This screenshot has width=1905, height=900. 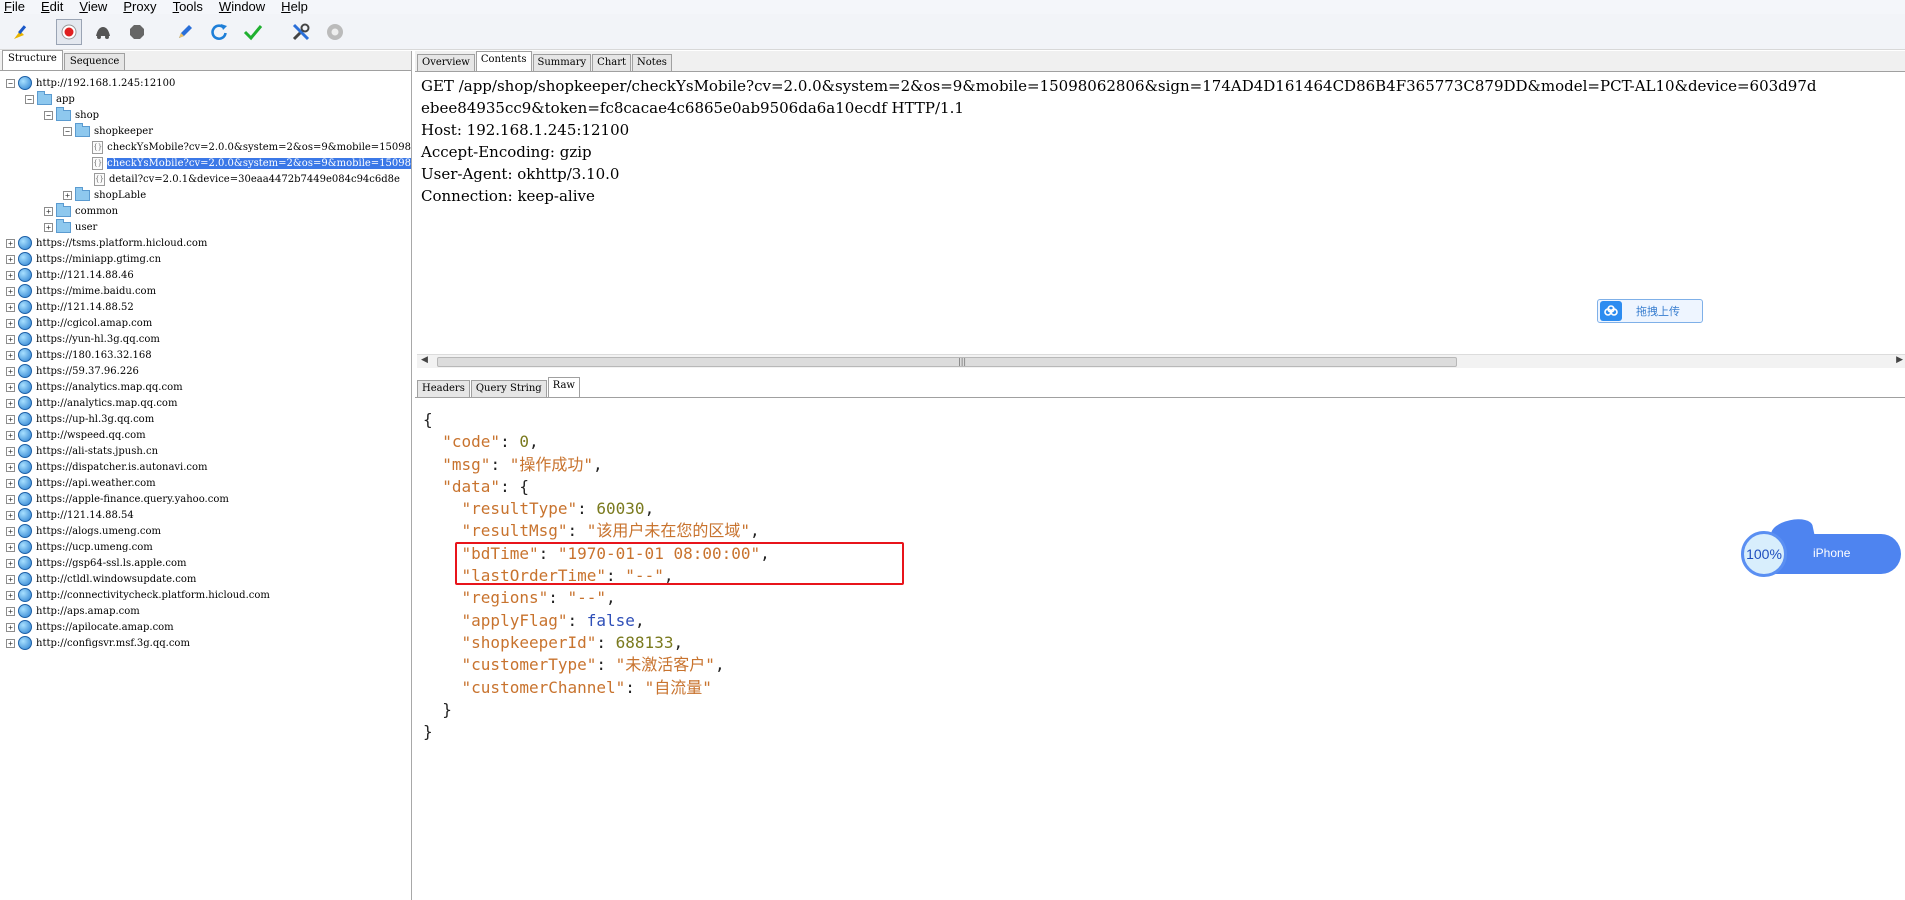 What do you see at coordinates (205, 483) in the screenshot?
I see `tree-node: + https://api.weather.com` at bounding box center [205, 483].